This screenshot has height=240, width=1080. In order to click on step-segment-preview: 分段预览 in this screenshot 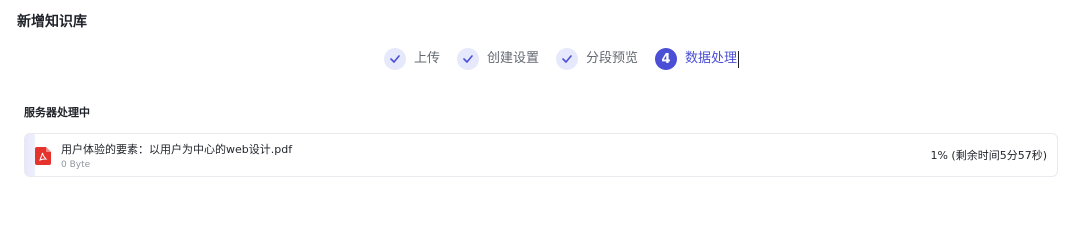, I will do `click(597, 59)`.